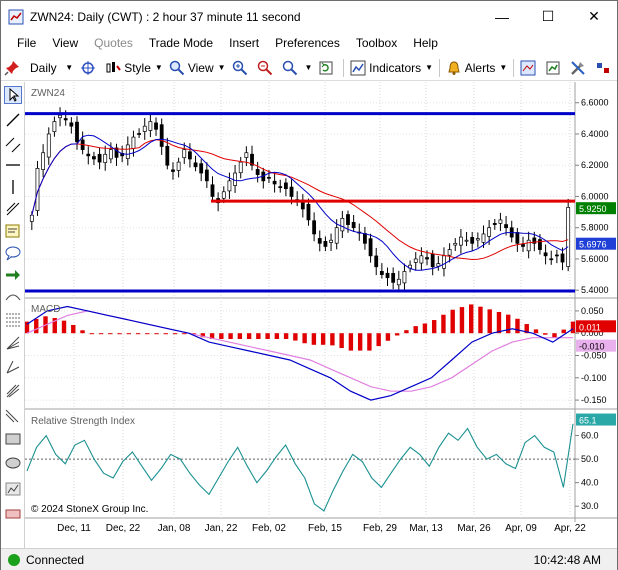  What do you see at coordinates (134, 68) in the screenshot?
I see `style-button: Style ▼` at bounding box center [134, 68].